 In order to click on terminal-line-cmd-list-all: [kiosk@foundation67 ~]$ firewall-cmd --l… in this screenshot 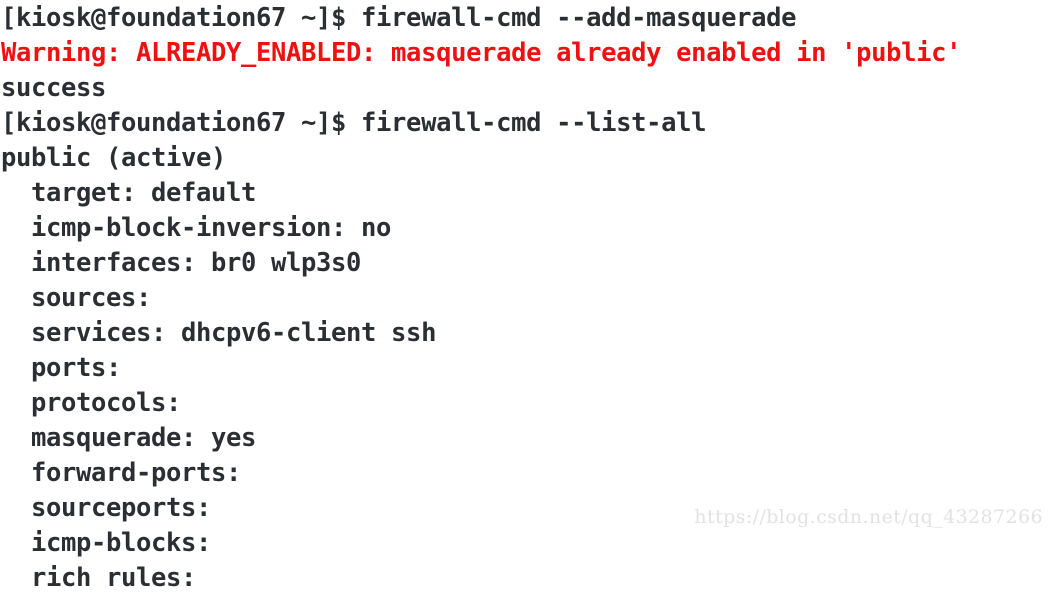, I will do `click(354, 123)`.